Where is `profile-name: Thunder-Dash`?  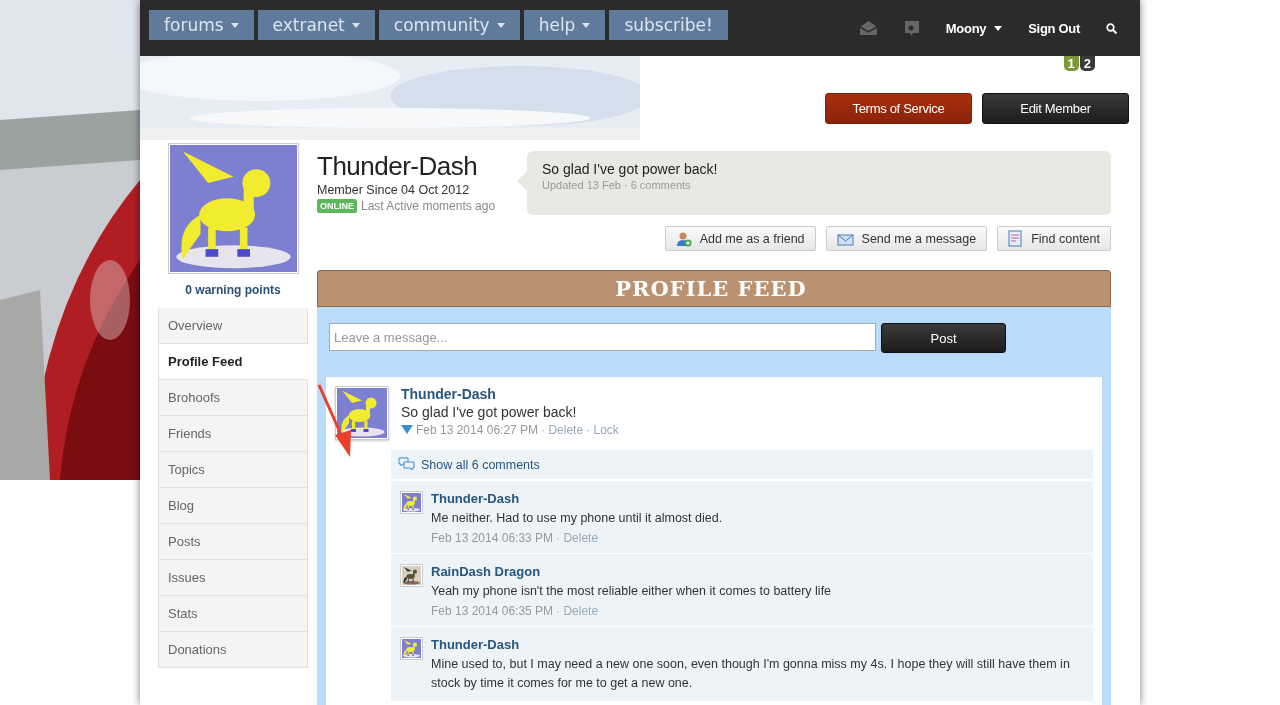
profile-name: Thunder-Dash is located at coordinates (398, 166).